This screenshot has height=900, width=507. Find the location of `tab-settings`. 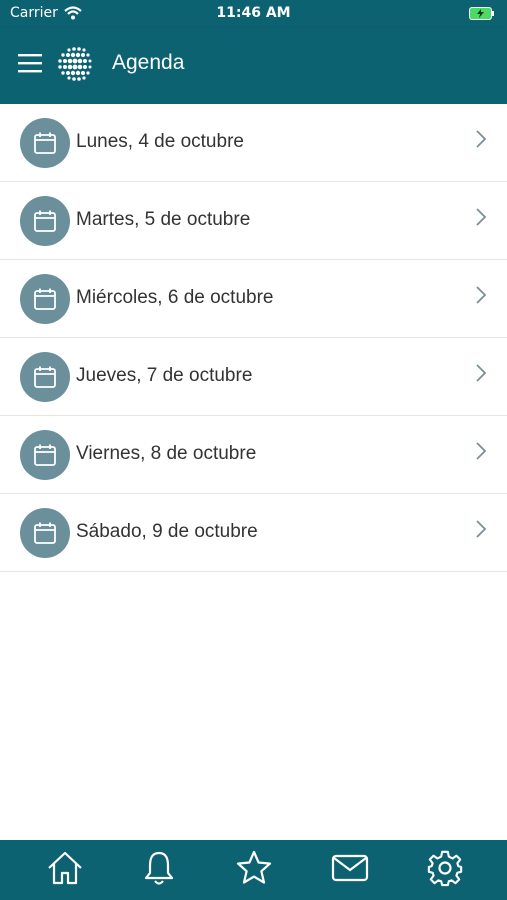

tab-settings is located at coordinates (445, 868).